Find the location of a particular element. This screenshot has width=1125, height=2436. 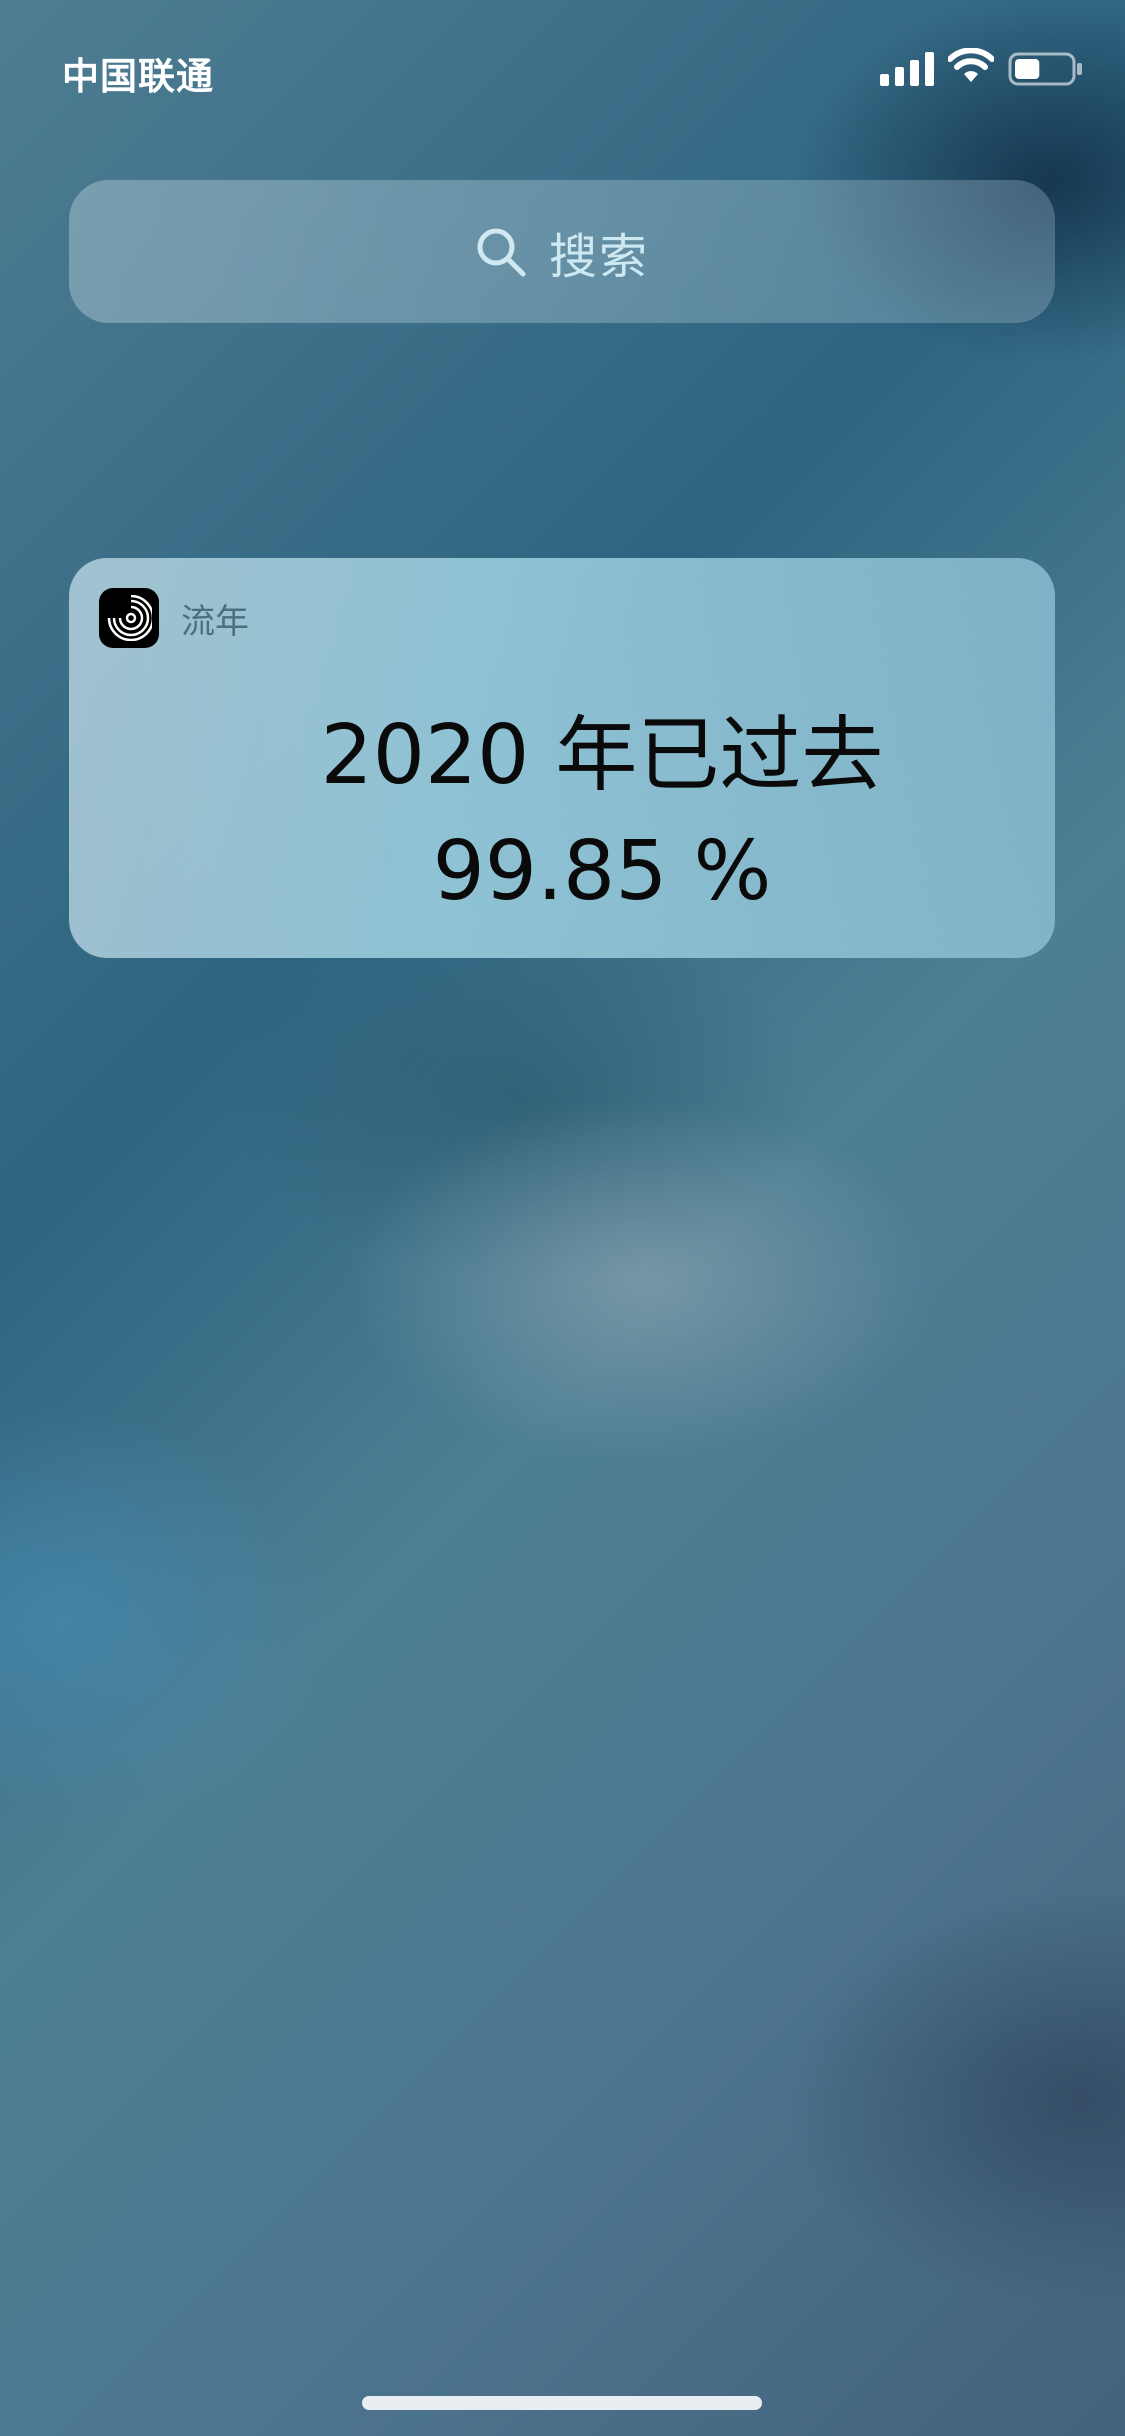

search-bar: 搜索 is located at coordinates (562, 251).